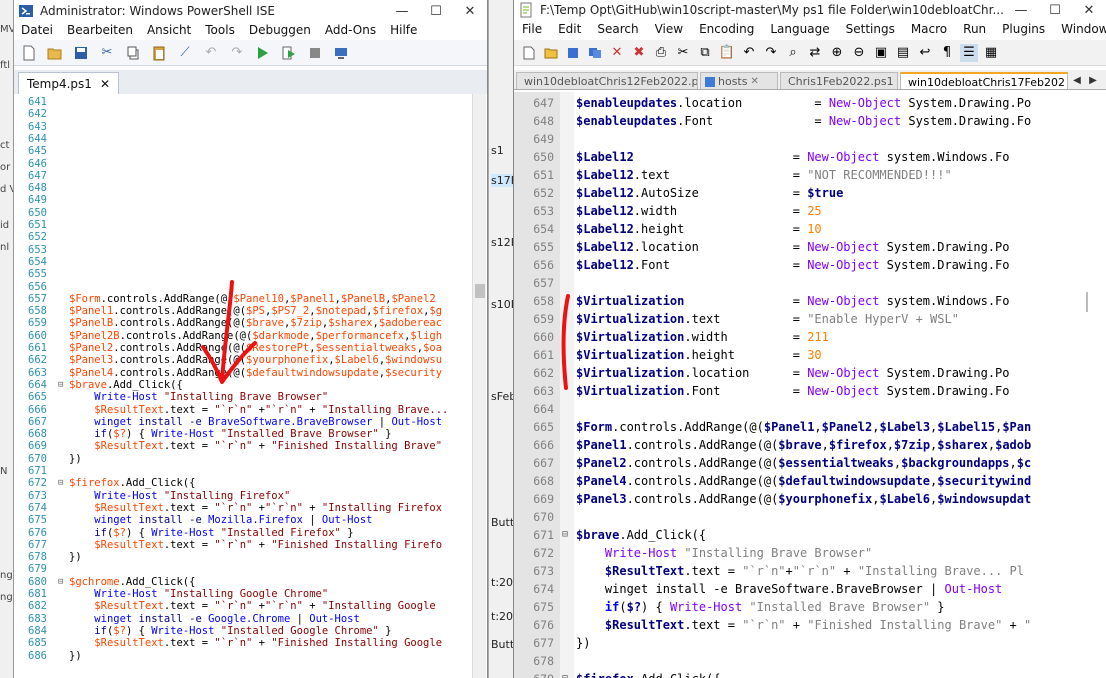 This screenshot has width=1106, height=678. I want to click on background-text-fragment: Butt, so click(502, 522).